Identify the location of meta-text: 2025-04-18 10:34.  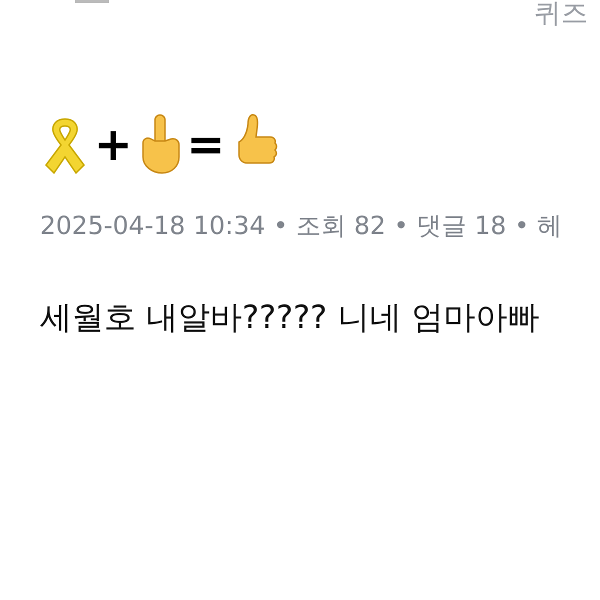
(153, 226).